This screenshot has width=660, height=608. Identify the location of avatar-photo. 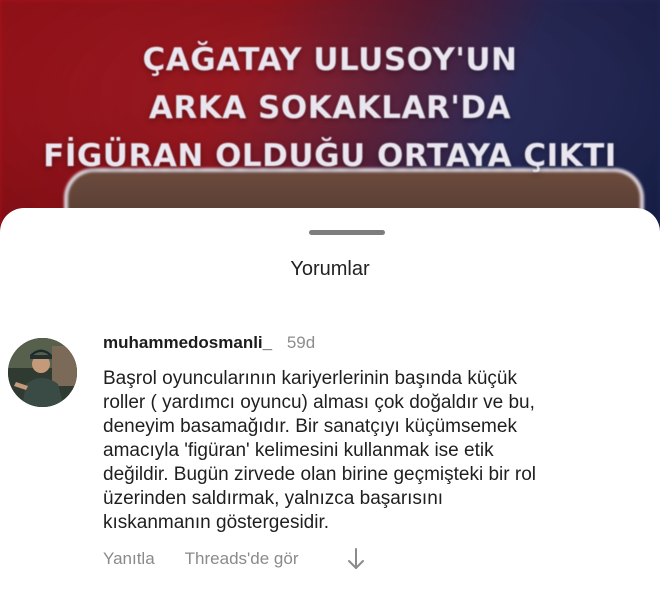
(42, 372).